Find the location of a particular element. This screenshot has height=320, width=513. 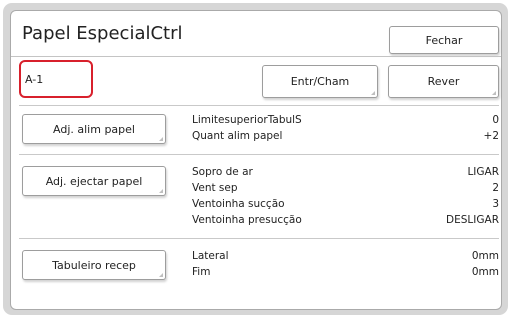

setting-label: Lateral is located at coordinates (210, 256).